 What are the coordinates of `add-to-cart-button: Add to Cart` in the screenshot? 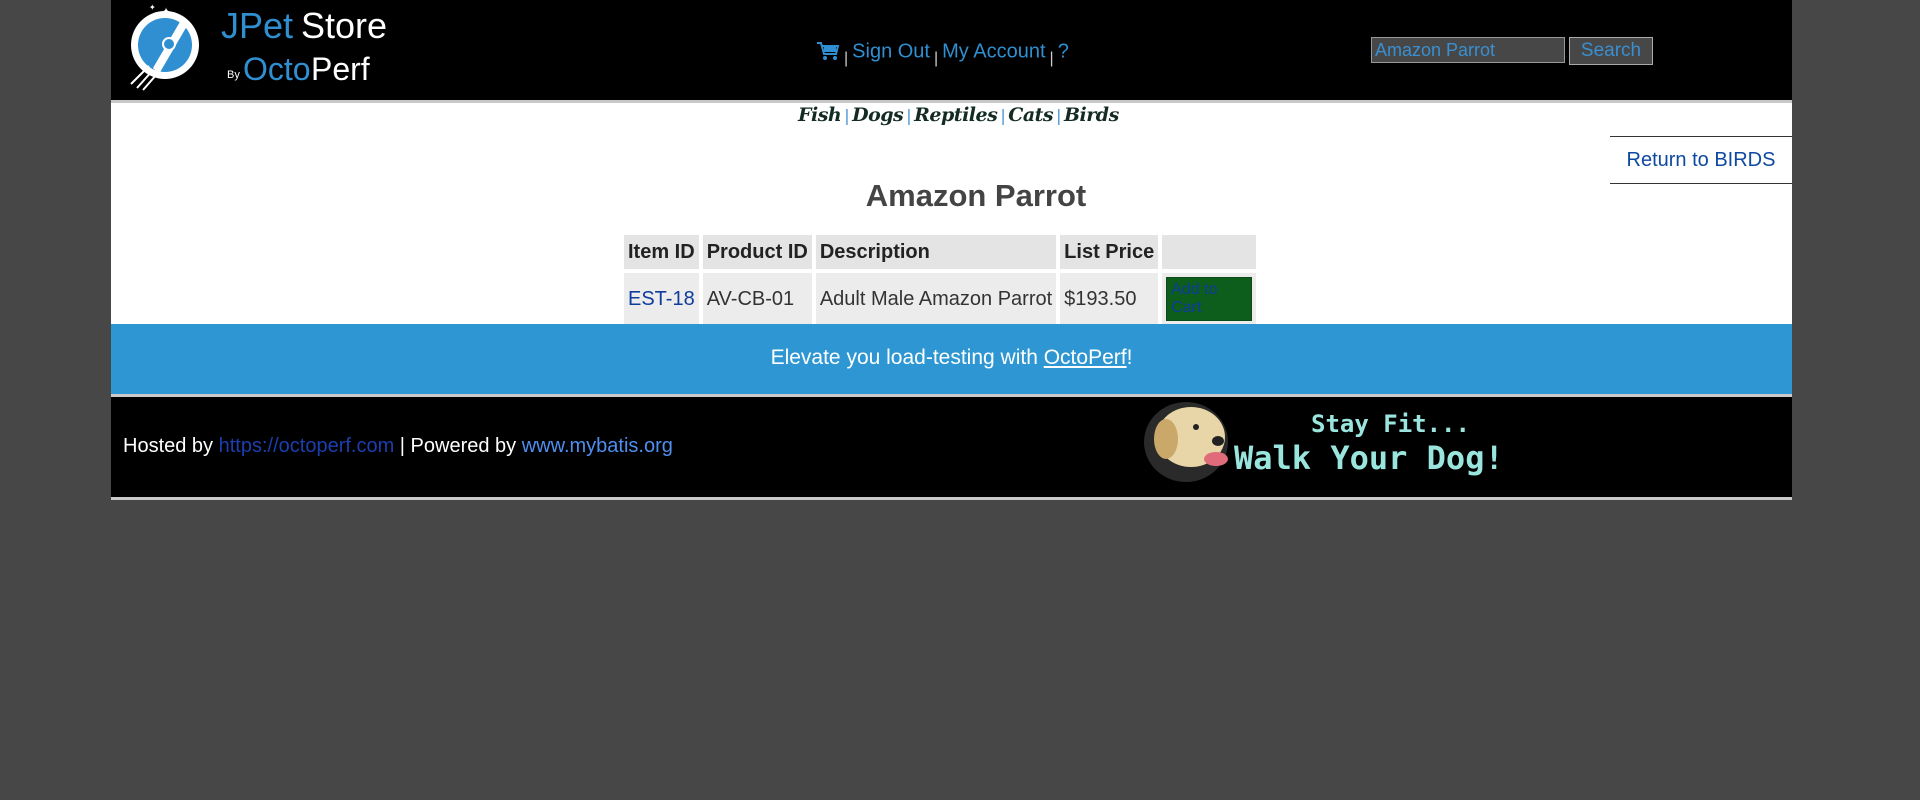 It's located at (1209, 299).